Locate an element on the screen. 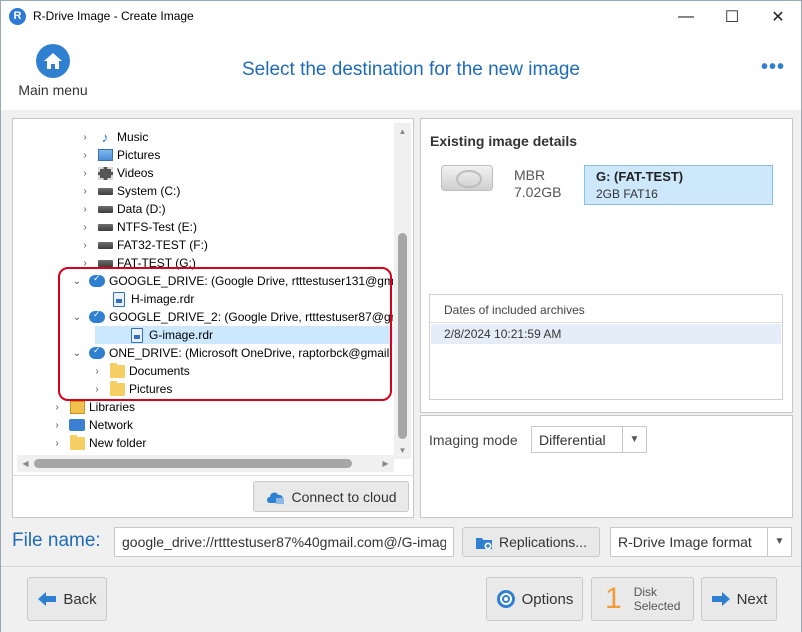  pictures-icon is located at coordinates (105, 155).